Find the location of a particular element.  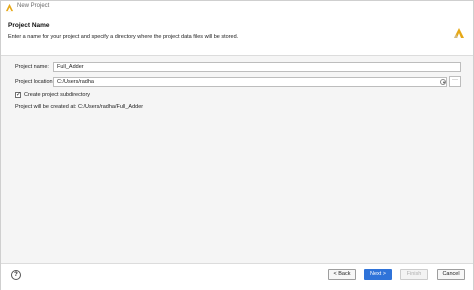

create-subdirectory-label: Create project subdirectory is located at coordinates (57, 95).